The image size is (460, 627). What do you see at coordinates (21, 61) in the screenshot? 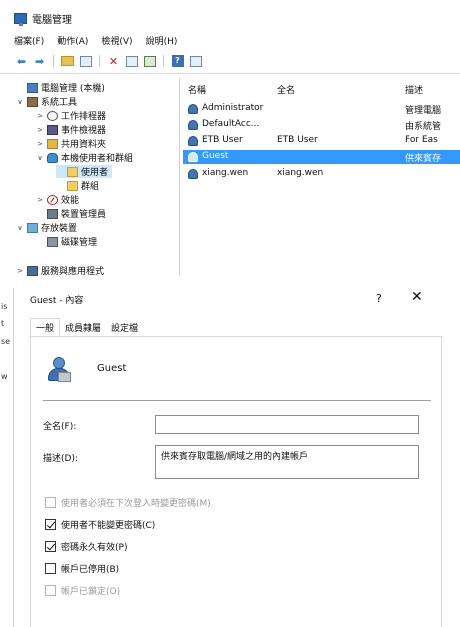
I see `back-arrow-icon: ⬅` at bounding box center [21, 61].